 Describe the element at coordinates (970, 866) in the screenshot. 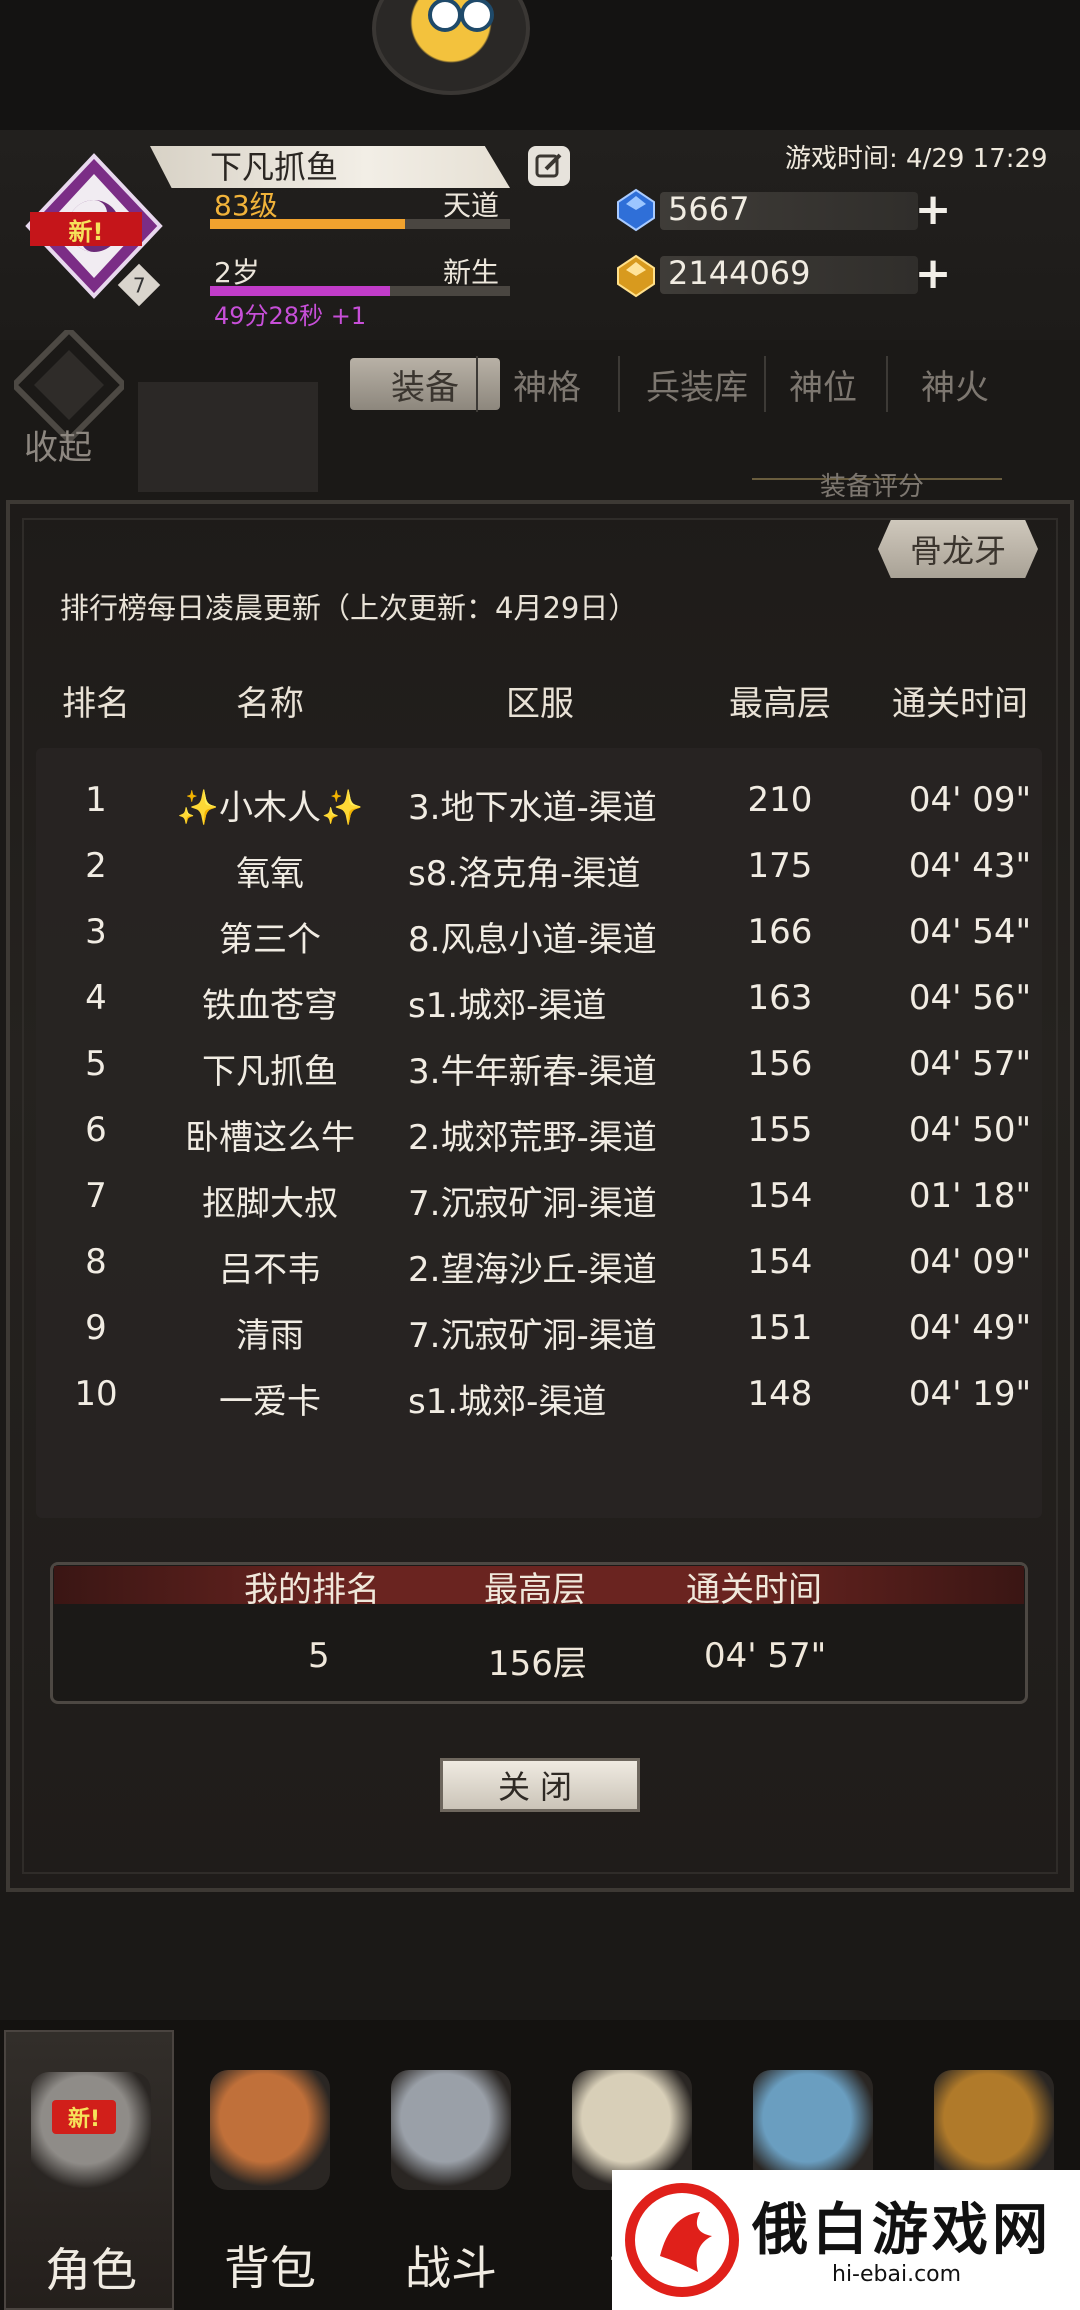

I see `row-time: 04' 43"` at that location.